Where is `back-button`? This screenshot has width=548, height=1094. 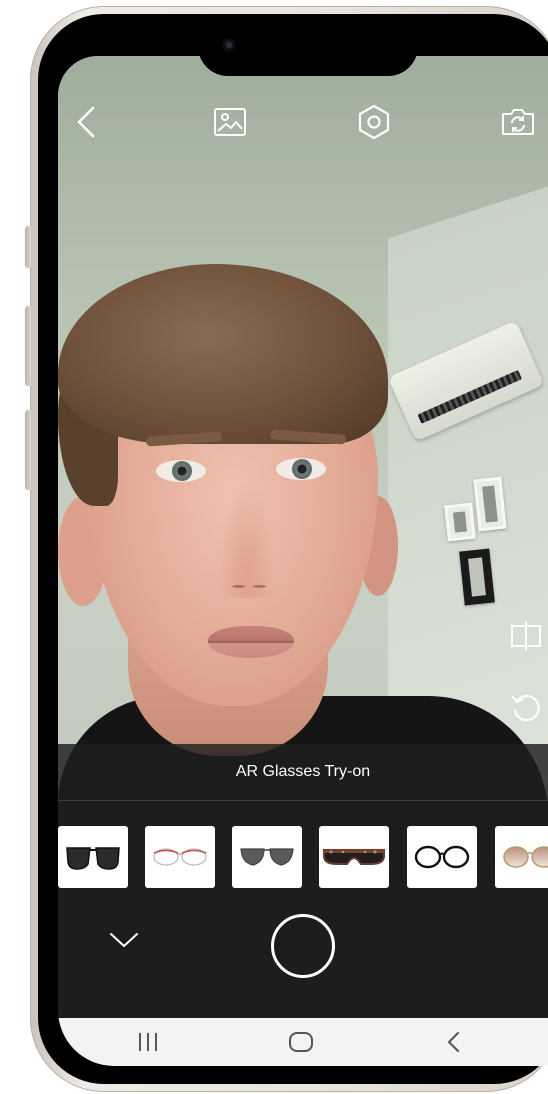 back-button is located at coordinates (86, 122).